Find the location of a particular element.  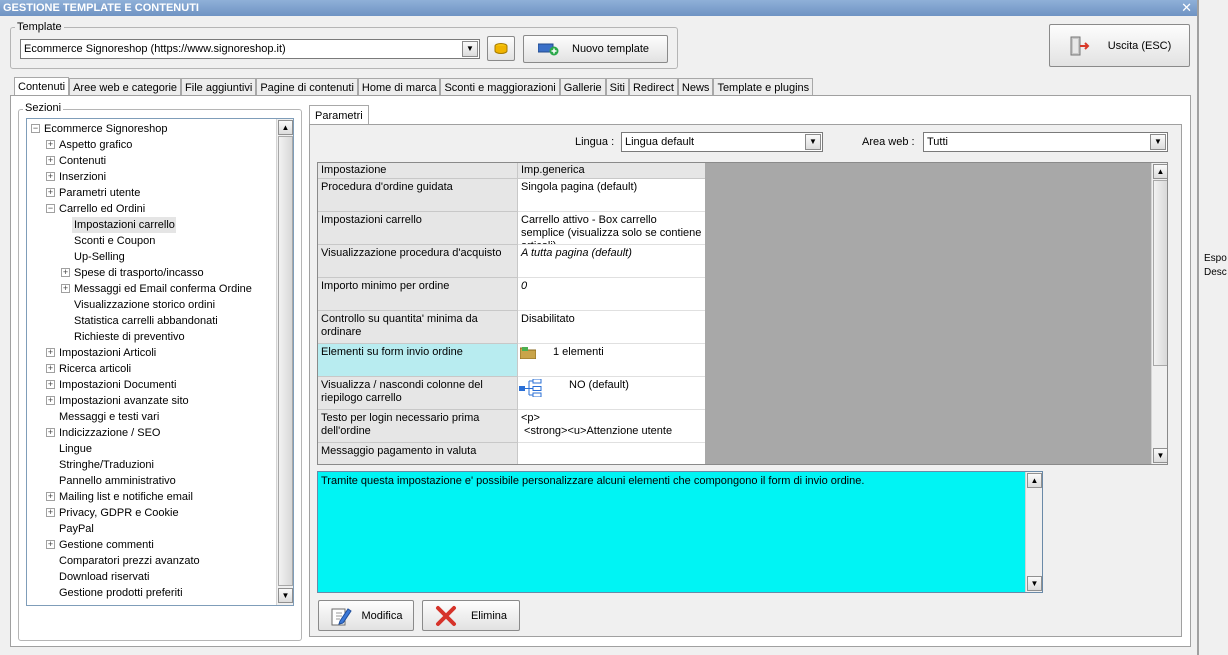

setting-name: Impostazioni carrello is located at coordinates (418, 228).